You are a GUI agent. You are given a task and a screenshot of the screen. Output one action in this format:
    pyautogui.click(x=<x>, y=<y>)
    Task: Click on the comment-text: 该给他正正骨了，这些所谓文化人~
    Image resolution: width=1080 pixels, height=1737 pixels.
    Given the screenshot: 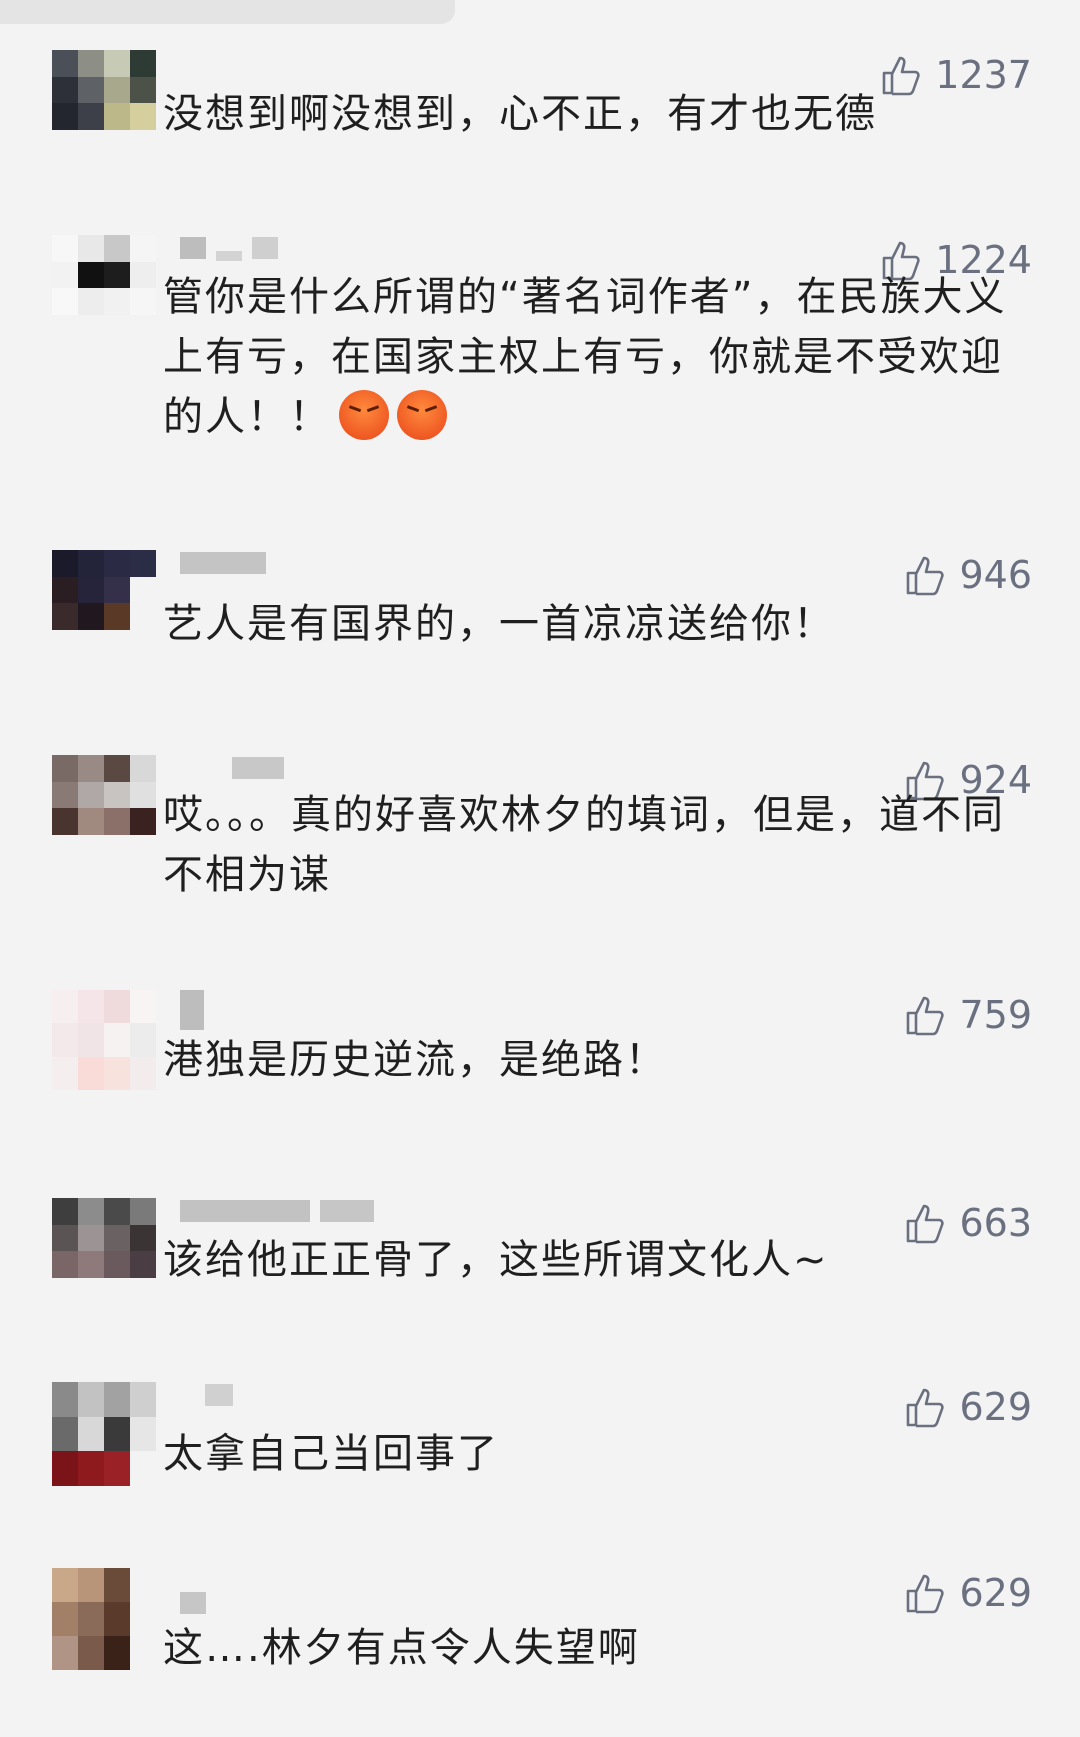 What is the action you would take?
    pyautogui.click(x=496, y=1260)
    